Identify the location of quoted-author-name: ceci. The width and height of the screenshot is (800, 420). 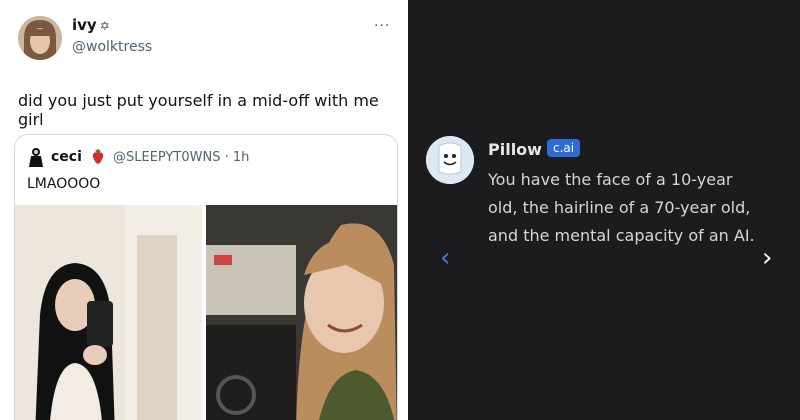
(66, 157).